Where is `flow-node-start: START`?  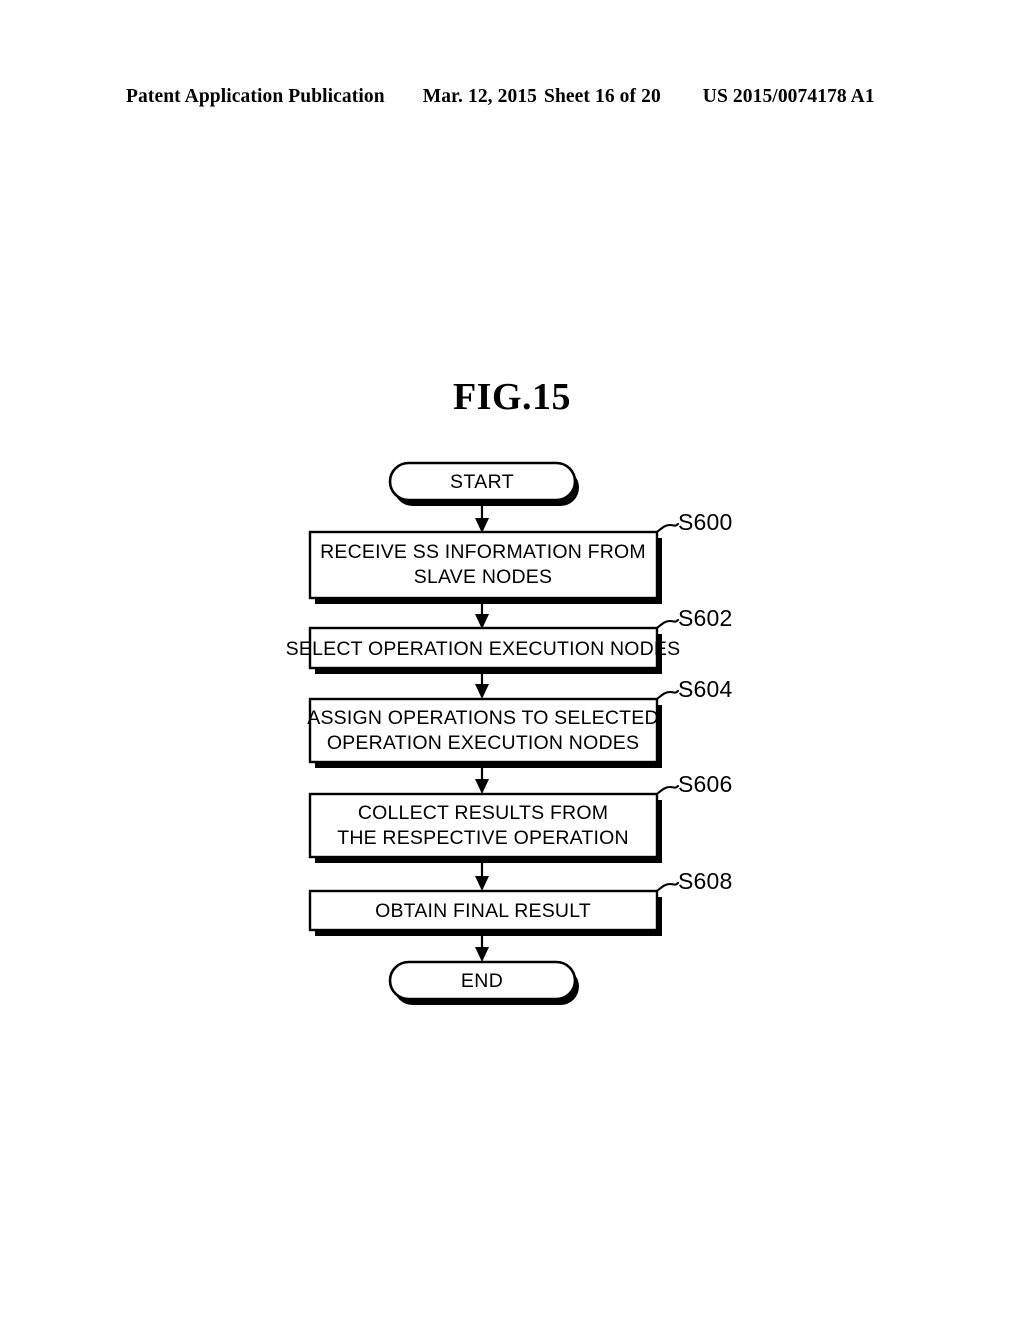
flow-node-start: START is located at coordinates (483, 483).